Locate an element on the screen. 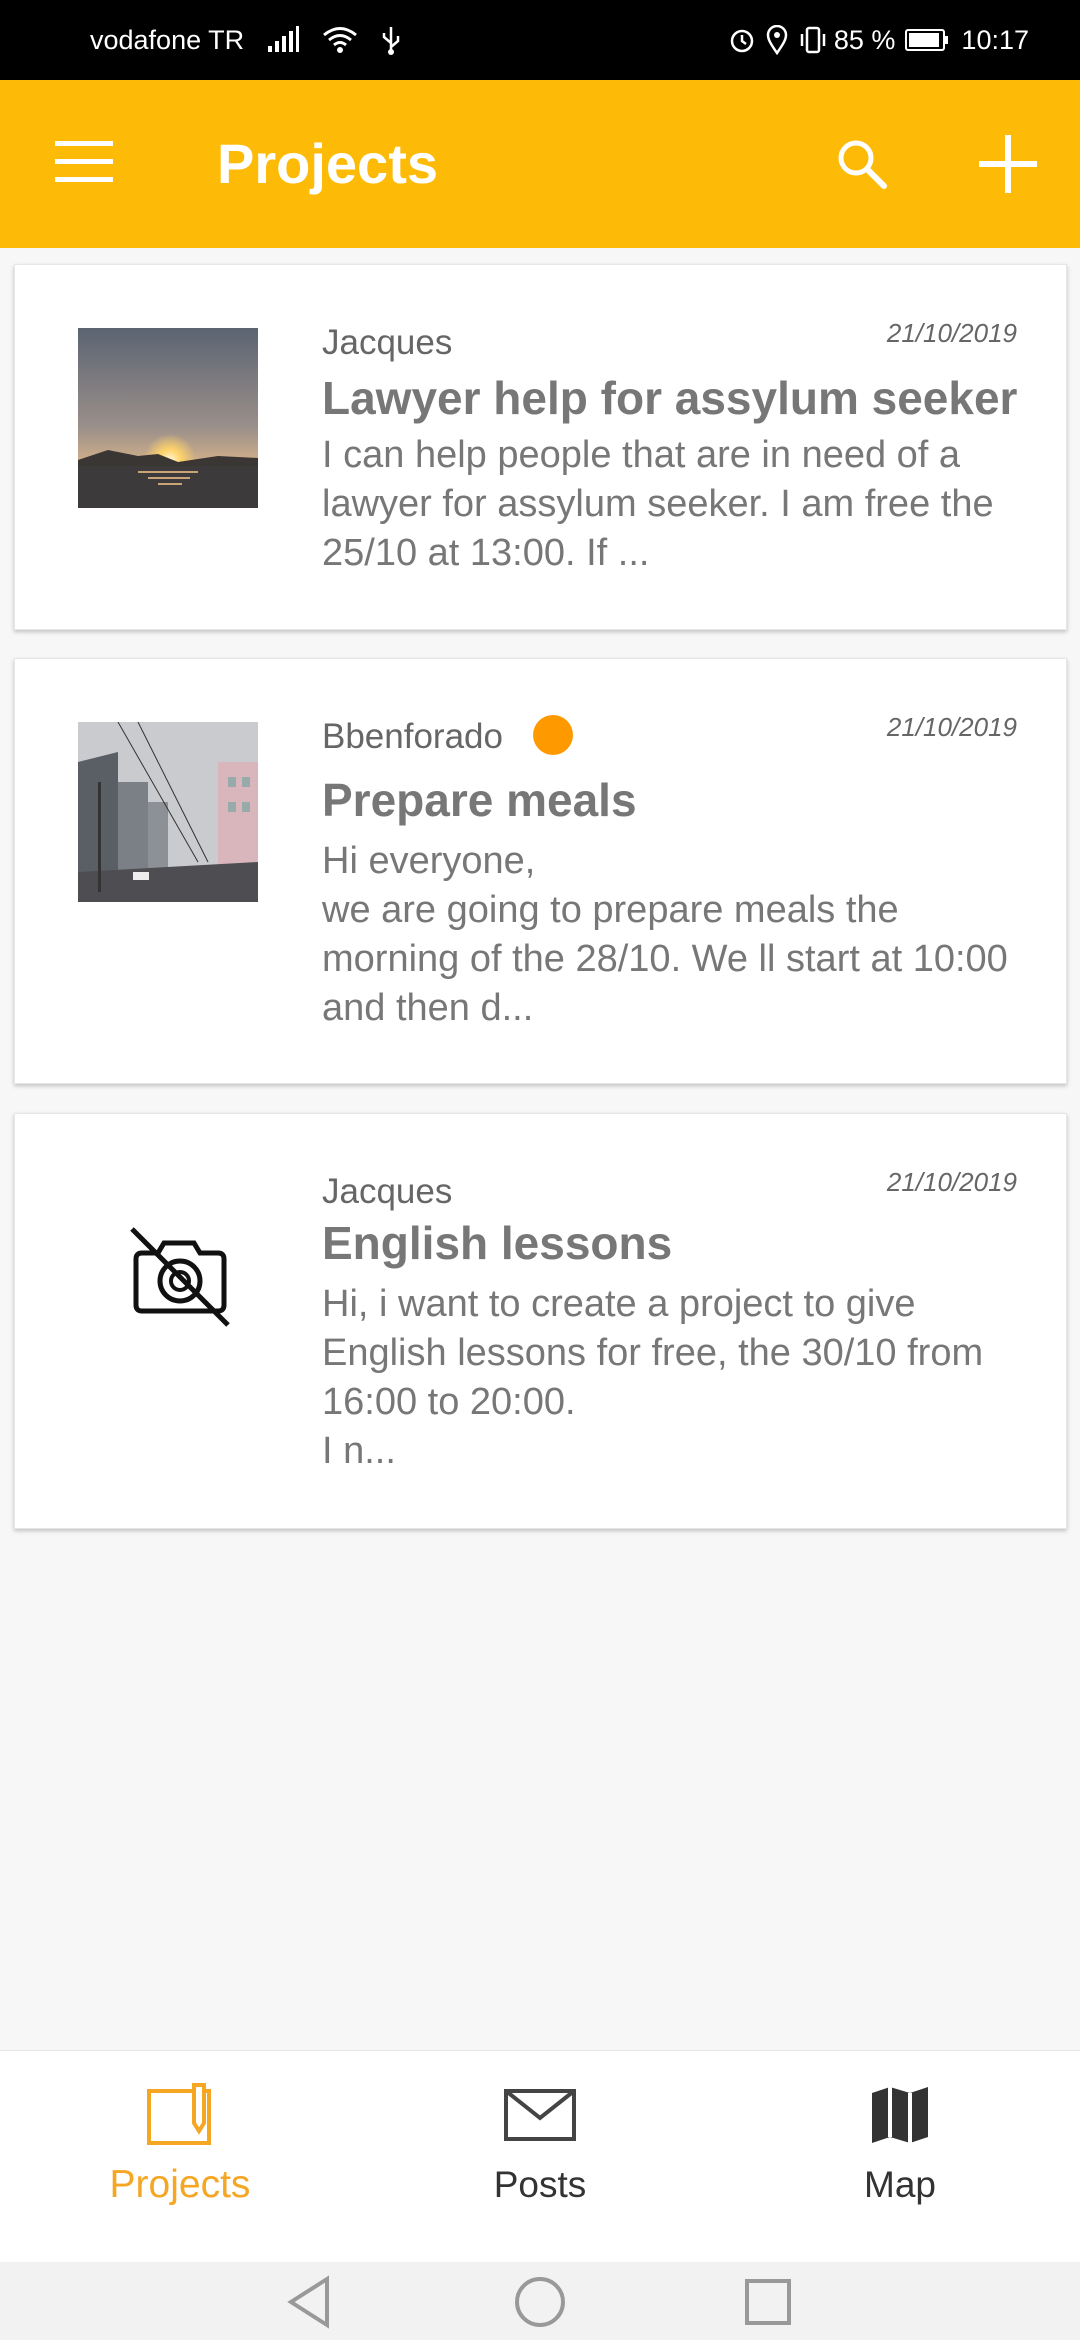  home-icon is located at coordinates (540, 2304).